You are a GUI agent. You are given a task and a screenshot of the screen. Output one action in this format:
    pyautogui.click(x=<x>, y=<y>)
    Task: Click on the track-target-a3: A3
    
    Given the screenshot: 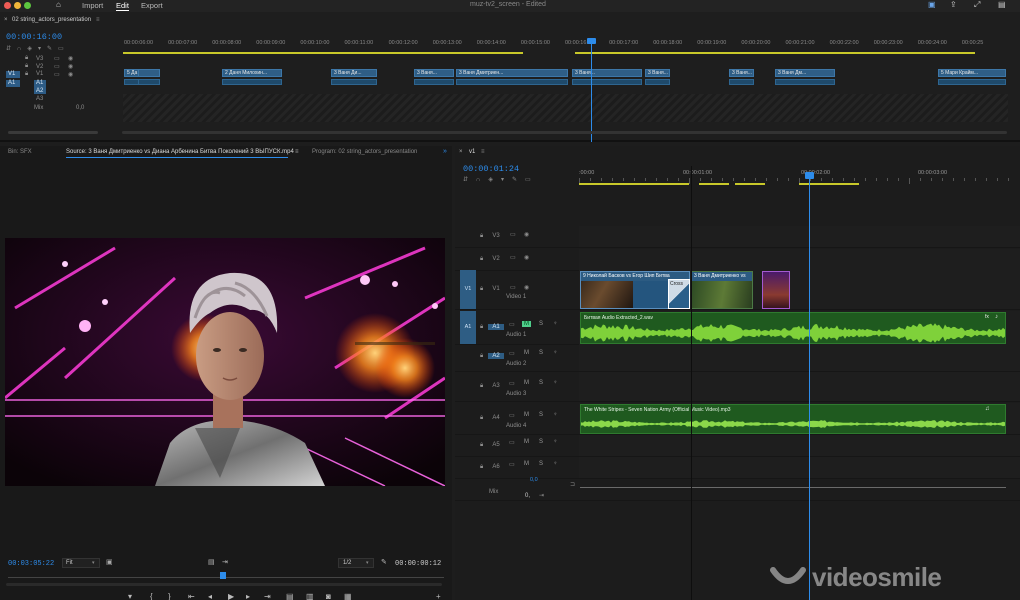 What is the action you would take?
    pyautogui.click(x=496, y=386)
    